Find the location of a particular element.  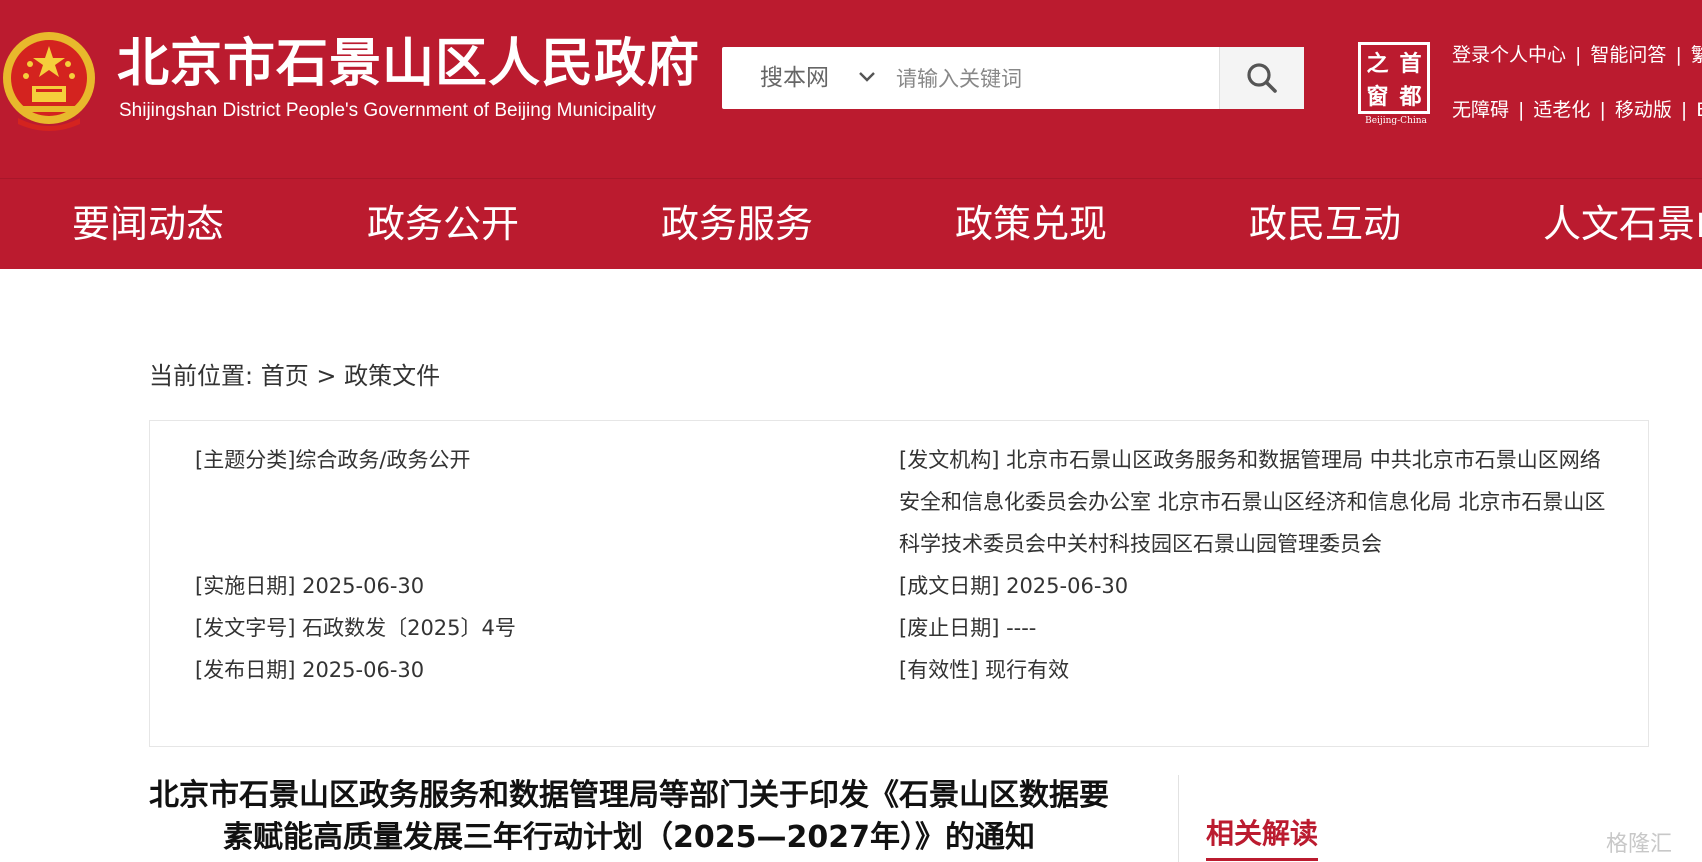

nav-item-gov-affairs-public: 政务公开 is located at coordinates (443, 224).